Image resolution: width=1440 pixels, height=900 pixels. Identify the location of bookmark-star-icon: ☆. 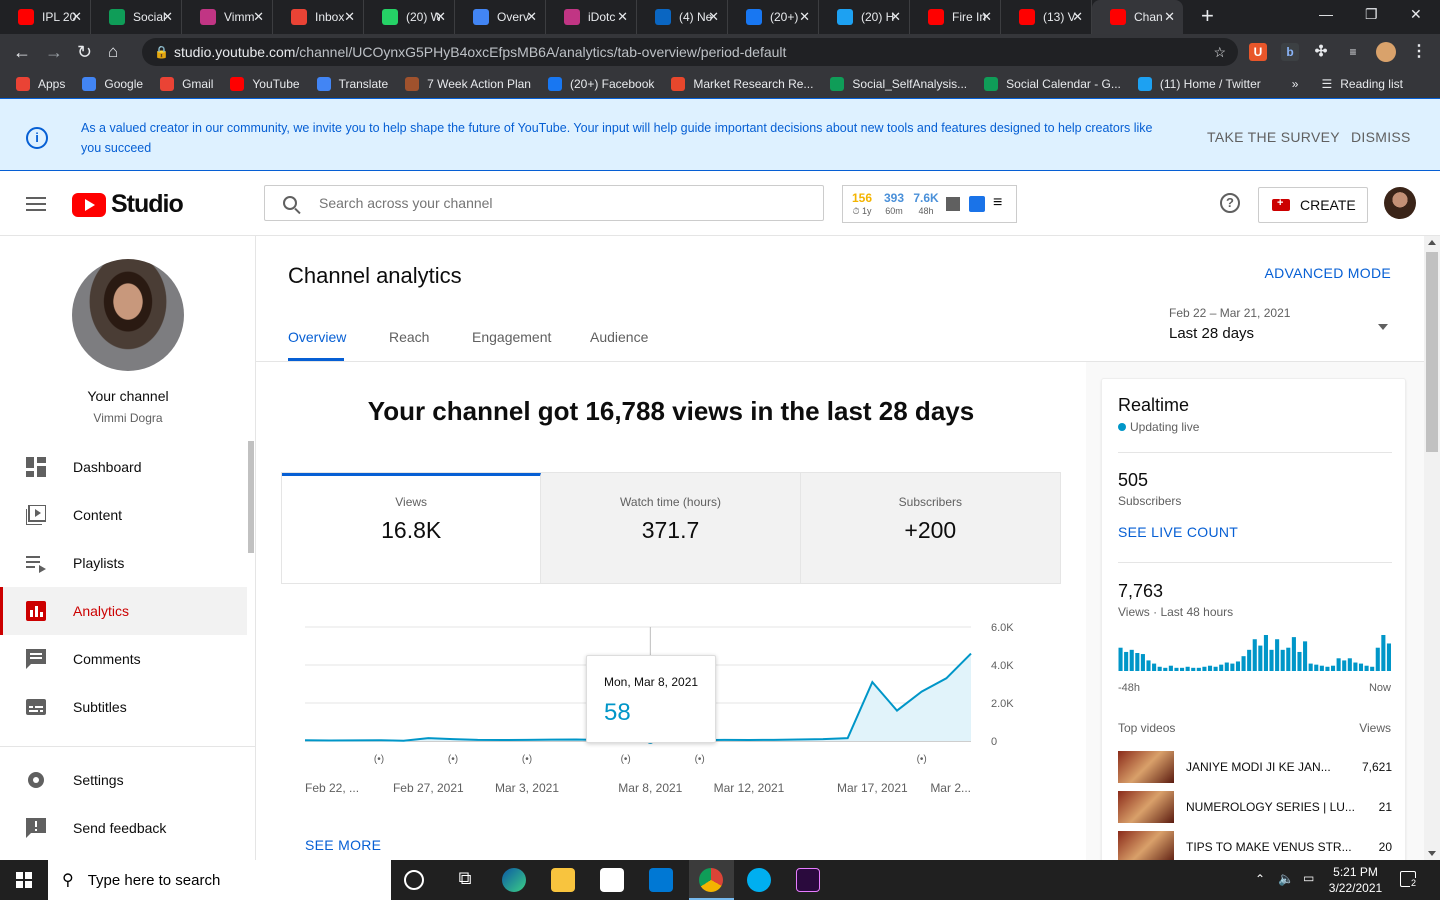
(1219, 52).